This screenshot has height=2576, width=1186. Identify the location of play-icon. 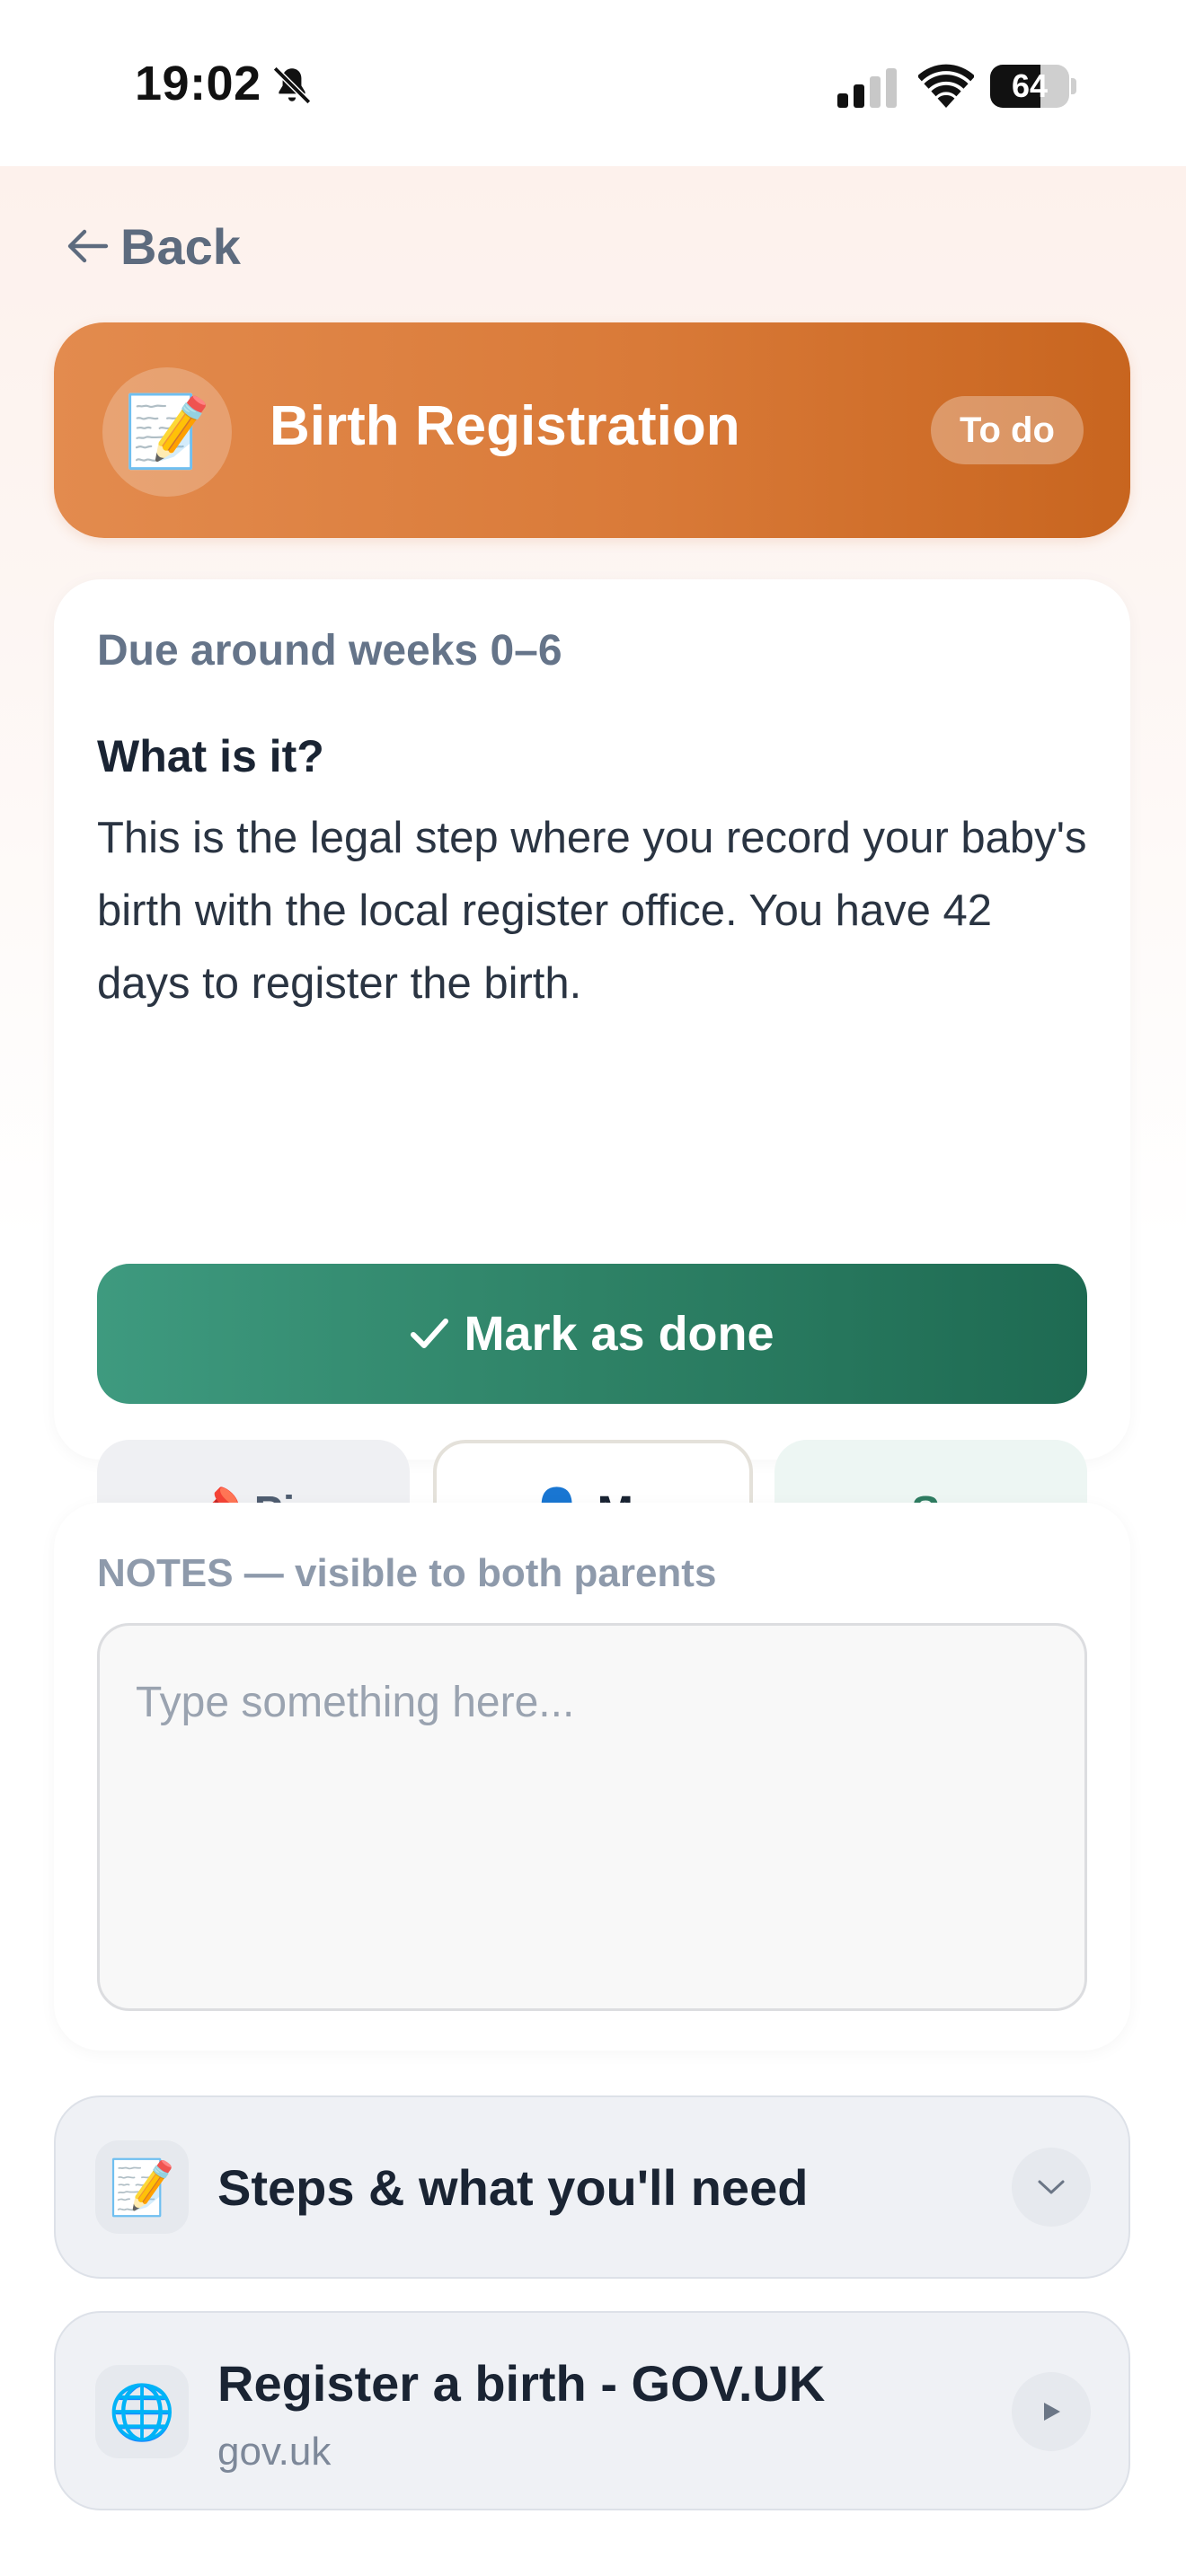
(1051, 2411).